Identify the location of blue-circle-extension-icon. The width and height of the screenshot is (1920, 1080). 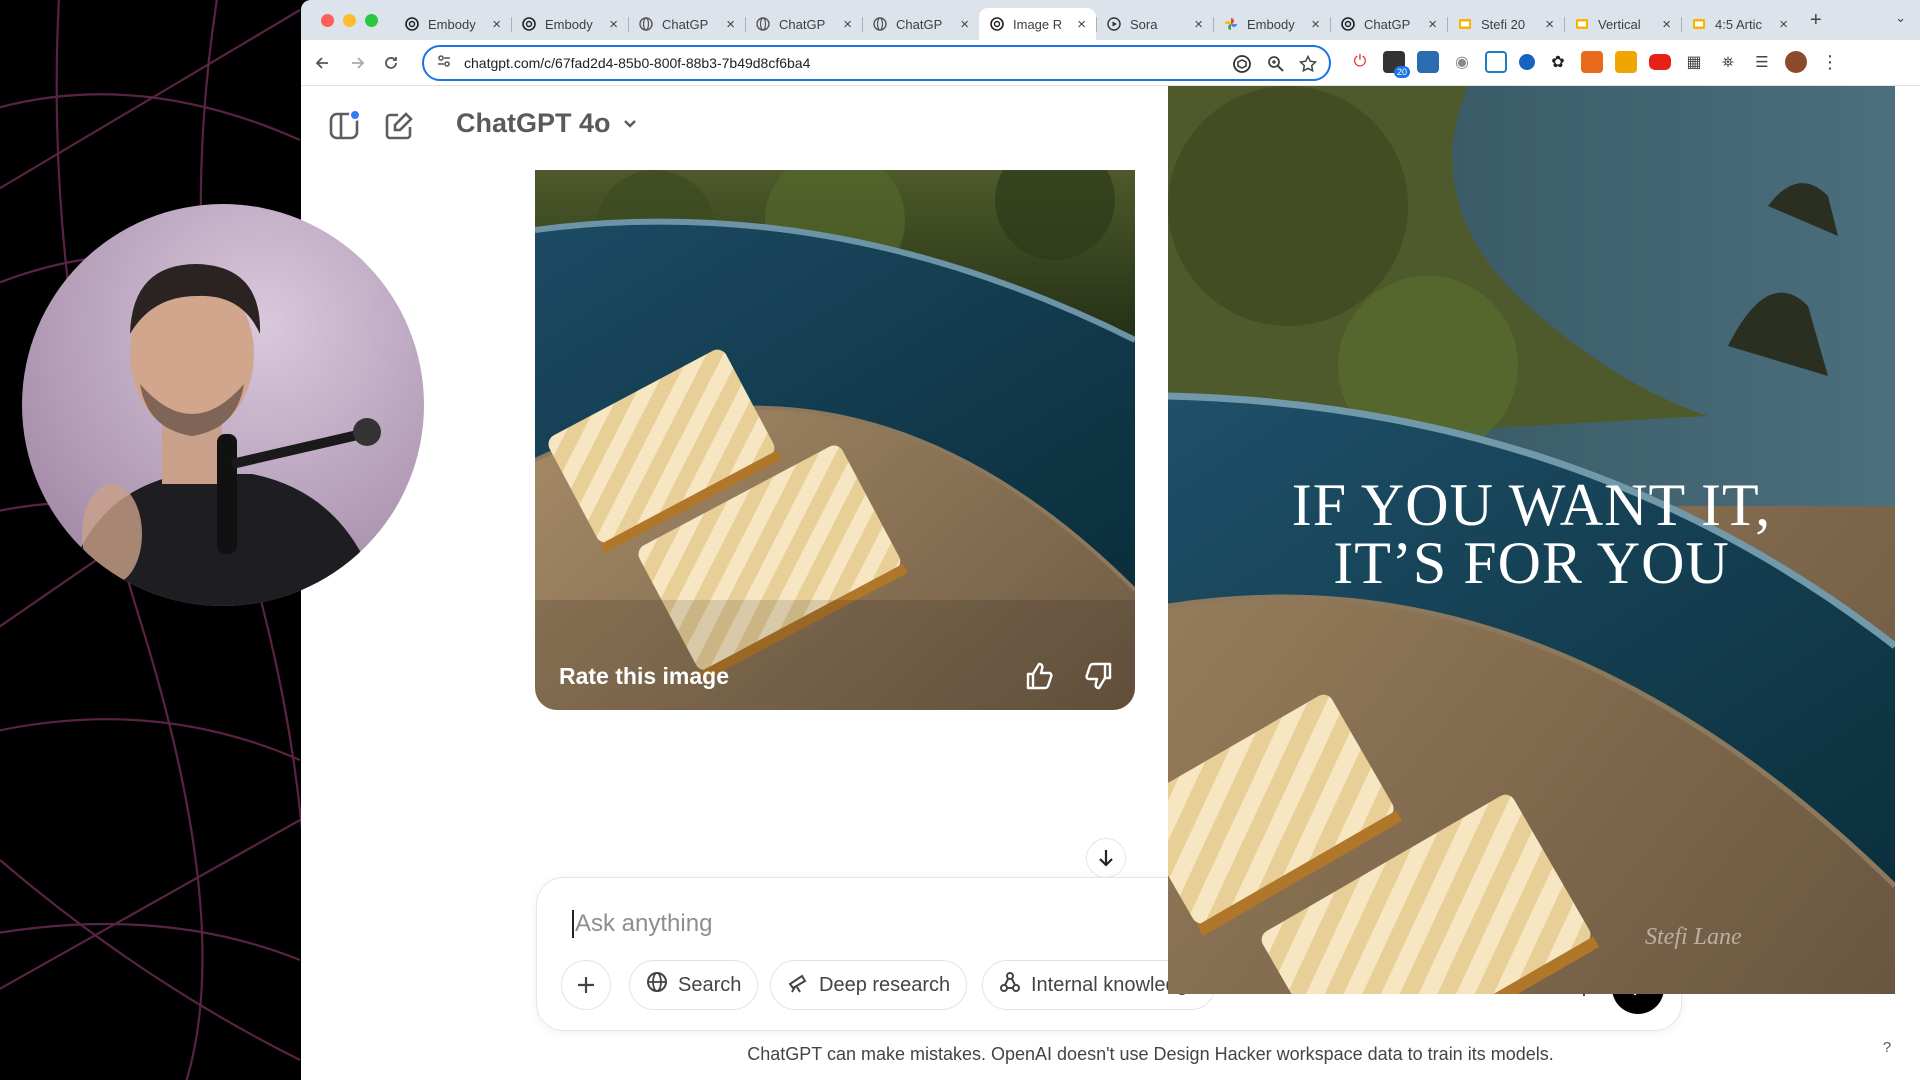
(1527, 62).